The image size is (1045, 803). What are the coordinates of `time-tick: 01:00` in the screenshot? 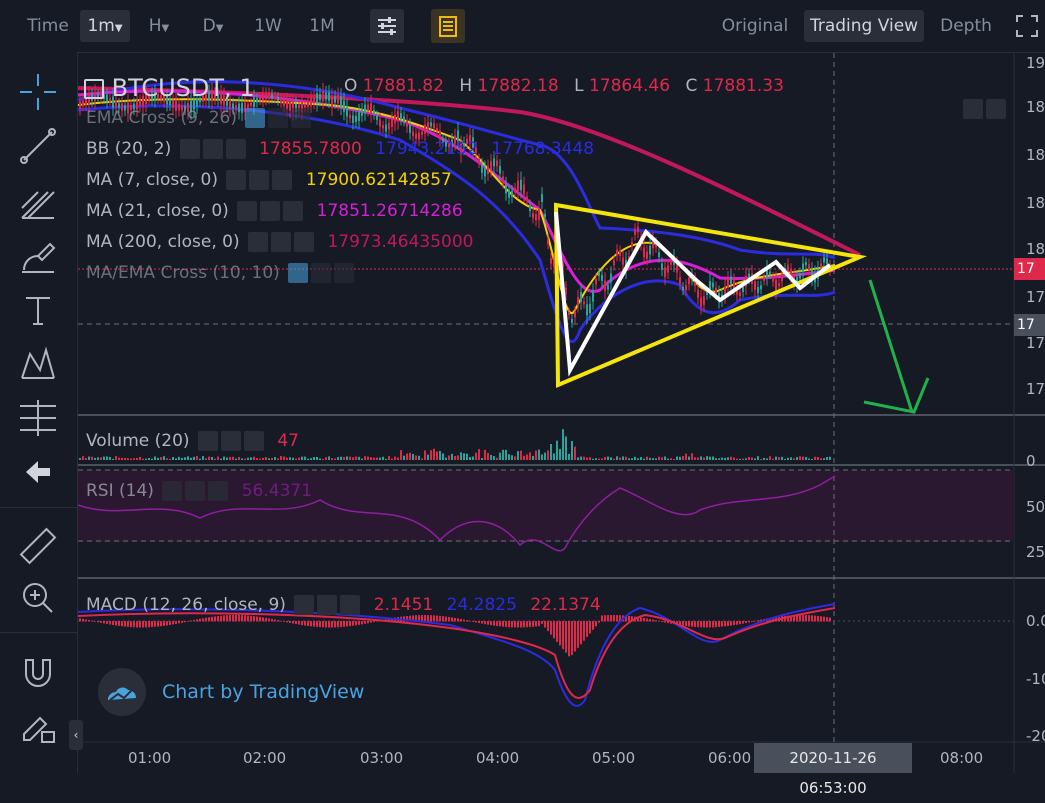 It's located at (150, 758).